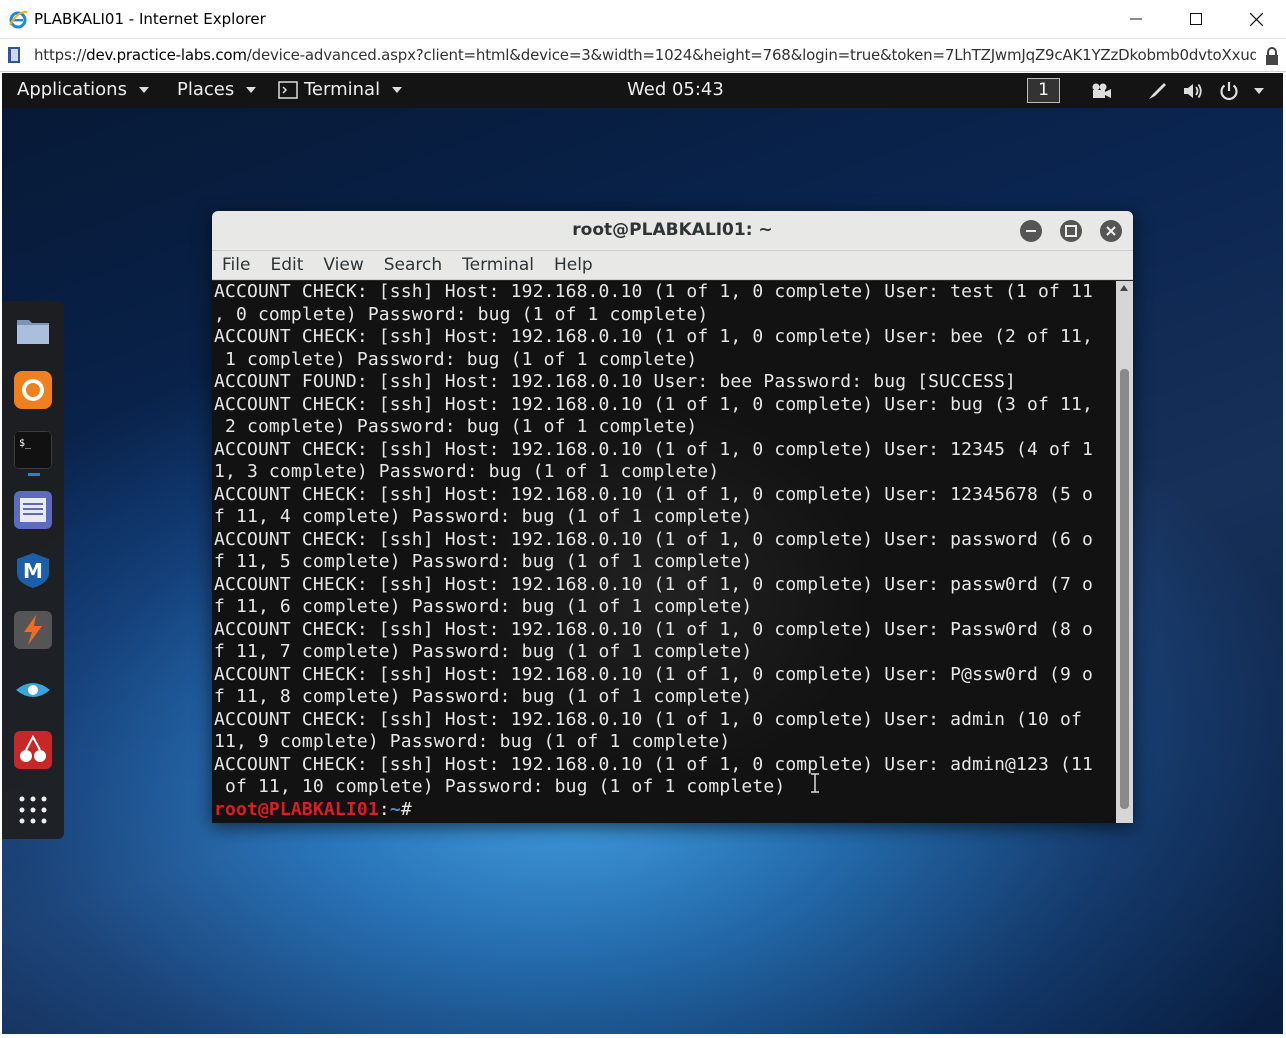 The image size is (1286, 1038). I want to click on menu-search: Search, so click(413, 265).